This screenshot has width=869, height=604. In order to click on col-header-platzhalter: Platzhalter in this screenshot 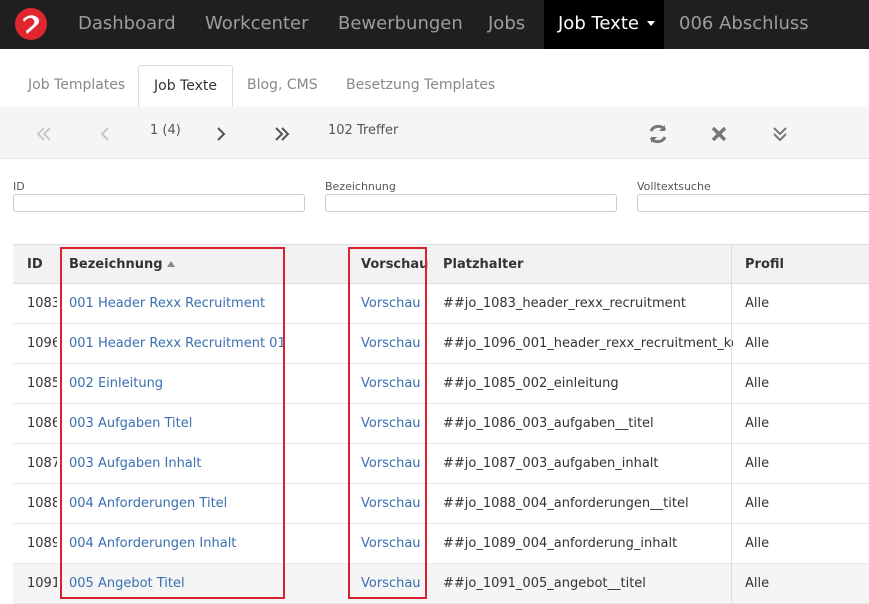, I will do `click(483, 265)`.